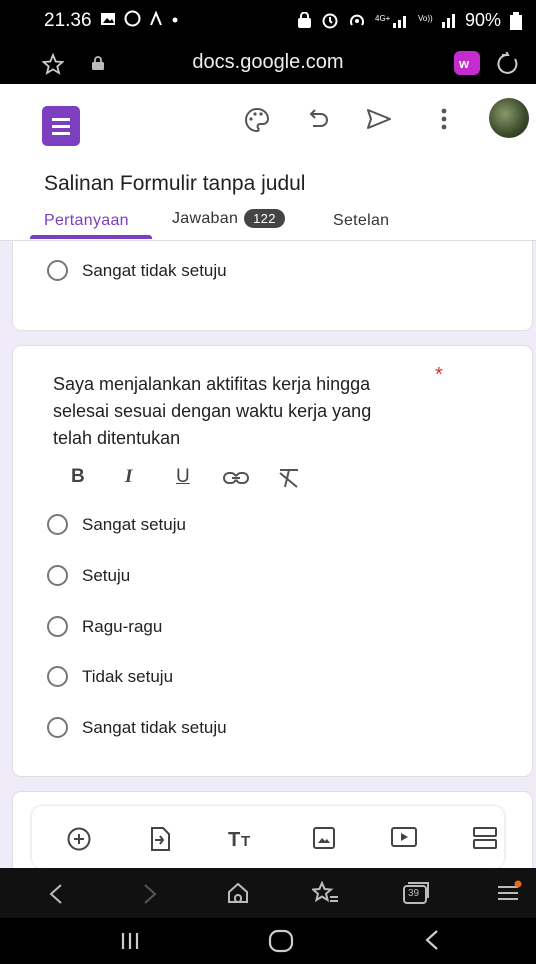 The height and width of the screenshot is (964, 536). I want to click on tab-setelan: Setelan, so click(361, 221).